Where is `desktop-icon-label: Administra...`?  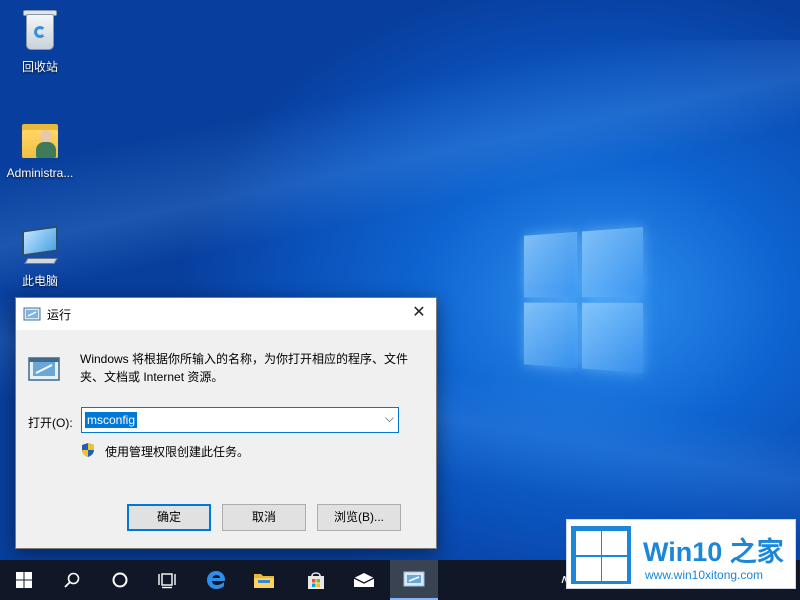
desktop-icon-label: Administra... is located at coordinates (40, 173).